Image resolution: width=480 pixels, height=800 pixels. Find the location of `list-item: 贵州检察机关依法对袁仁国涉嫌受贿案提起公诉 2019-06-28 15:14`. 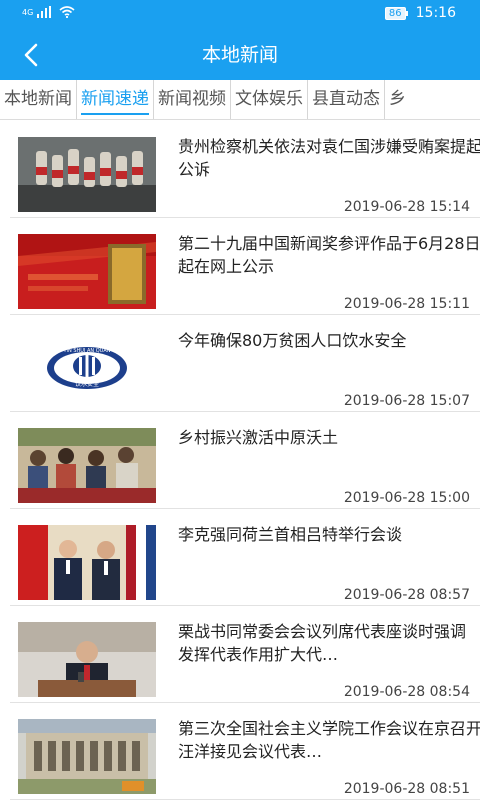

list-item: 贵州检察机关依法对袁仁国涉嫌受贿案提起公诉 2019-06-28 15:14 is located at coordinates (245, 169).